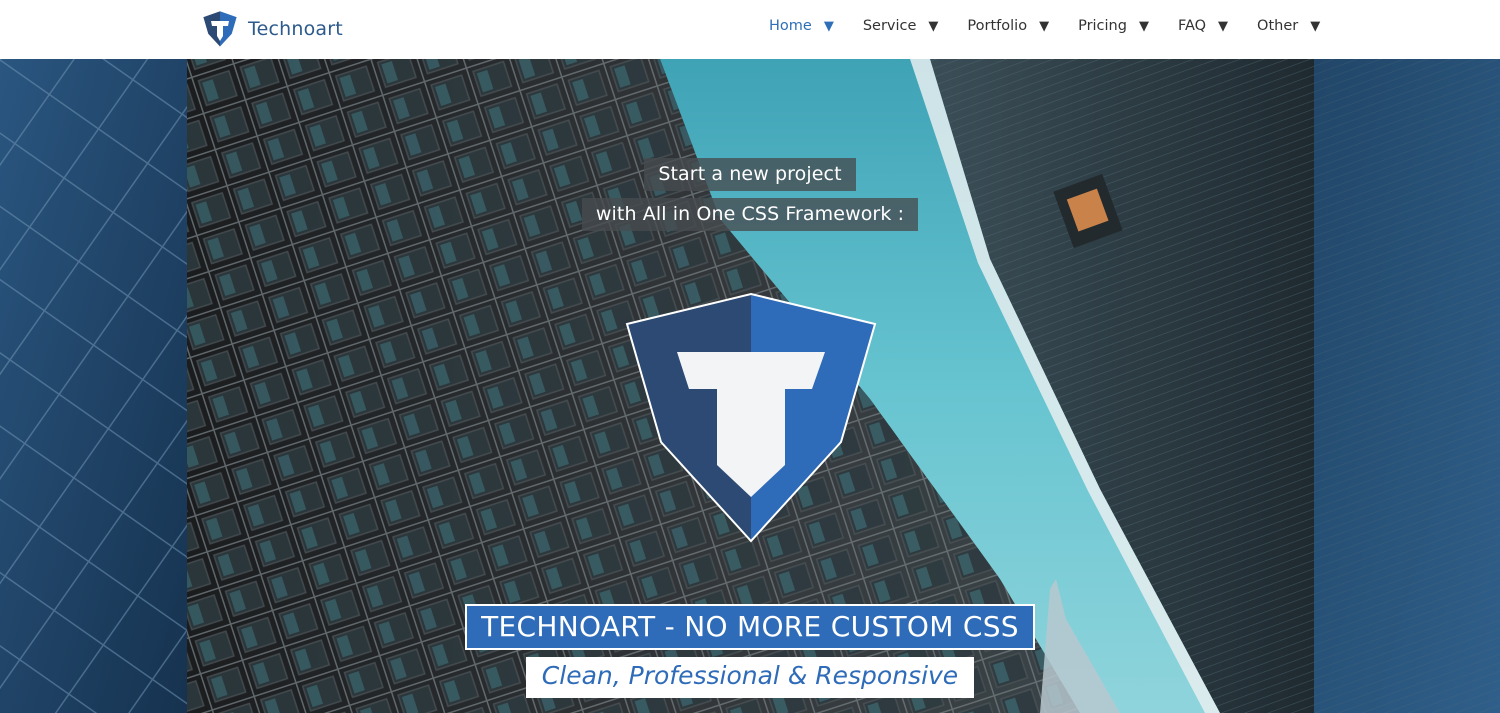 This screenshot has height=713, width=1500. What do you see at coordinates (997, 26) in the screenshot?
I see `nav-item-label: Portfolio` at bounding box center [997, 26].